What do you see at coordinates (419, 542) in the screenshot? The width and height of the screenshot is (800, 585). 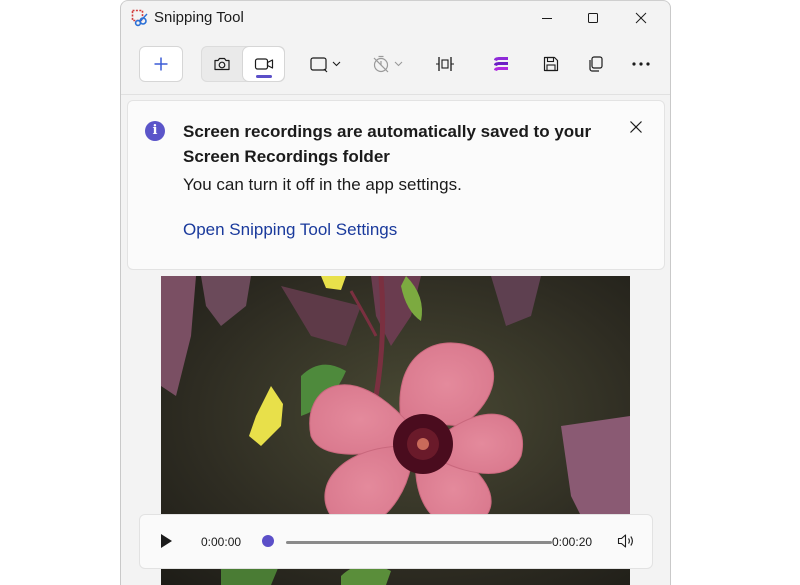 I see `seek-bar` at bounding box center [419, 542].